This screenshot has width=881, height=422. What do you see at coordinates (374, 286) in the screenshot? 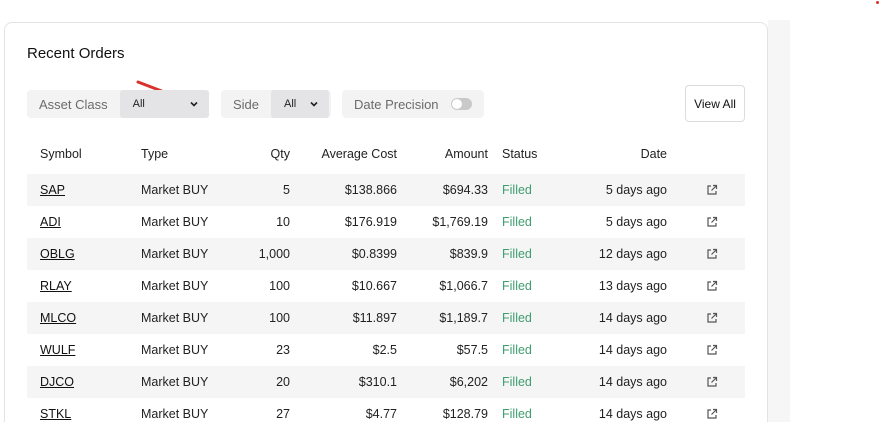
I see `order-average-cost: $10.667` at bounding box center [374, 286].